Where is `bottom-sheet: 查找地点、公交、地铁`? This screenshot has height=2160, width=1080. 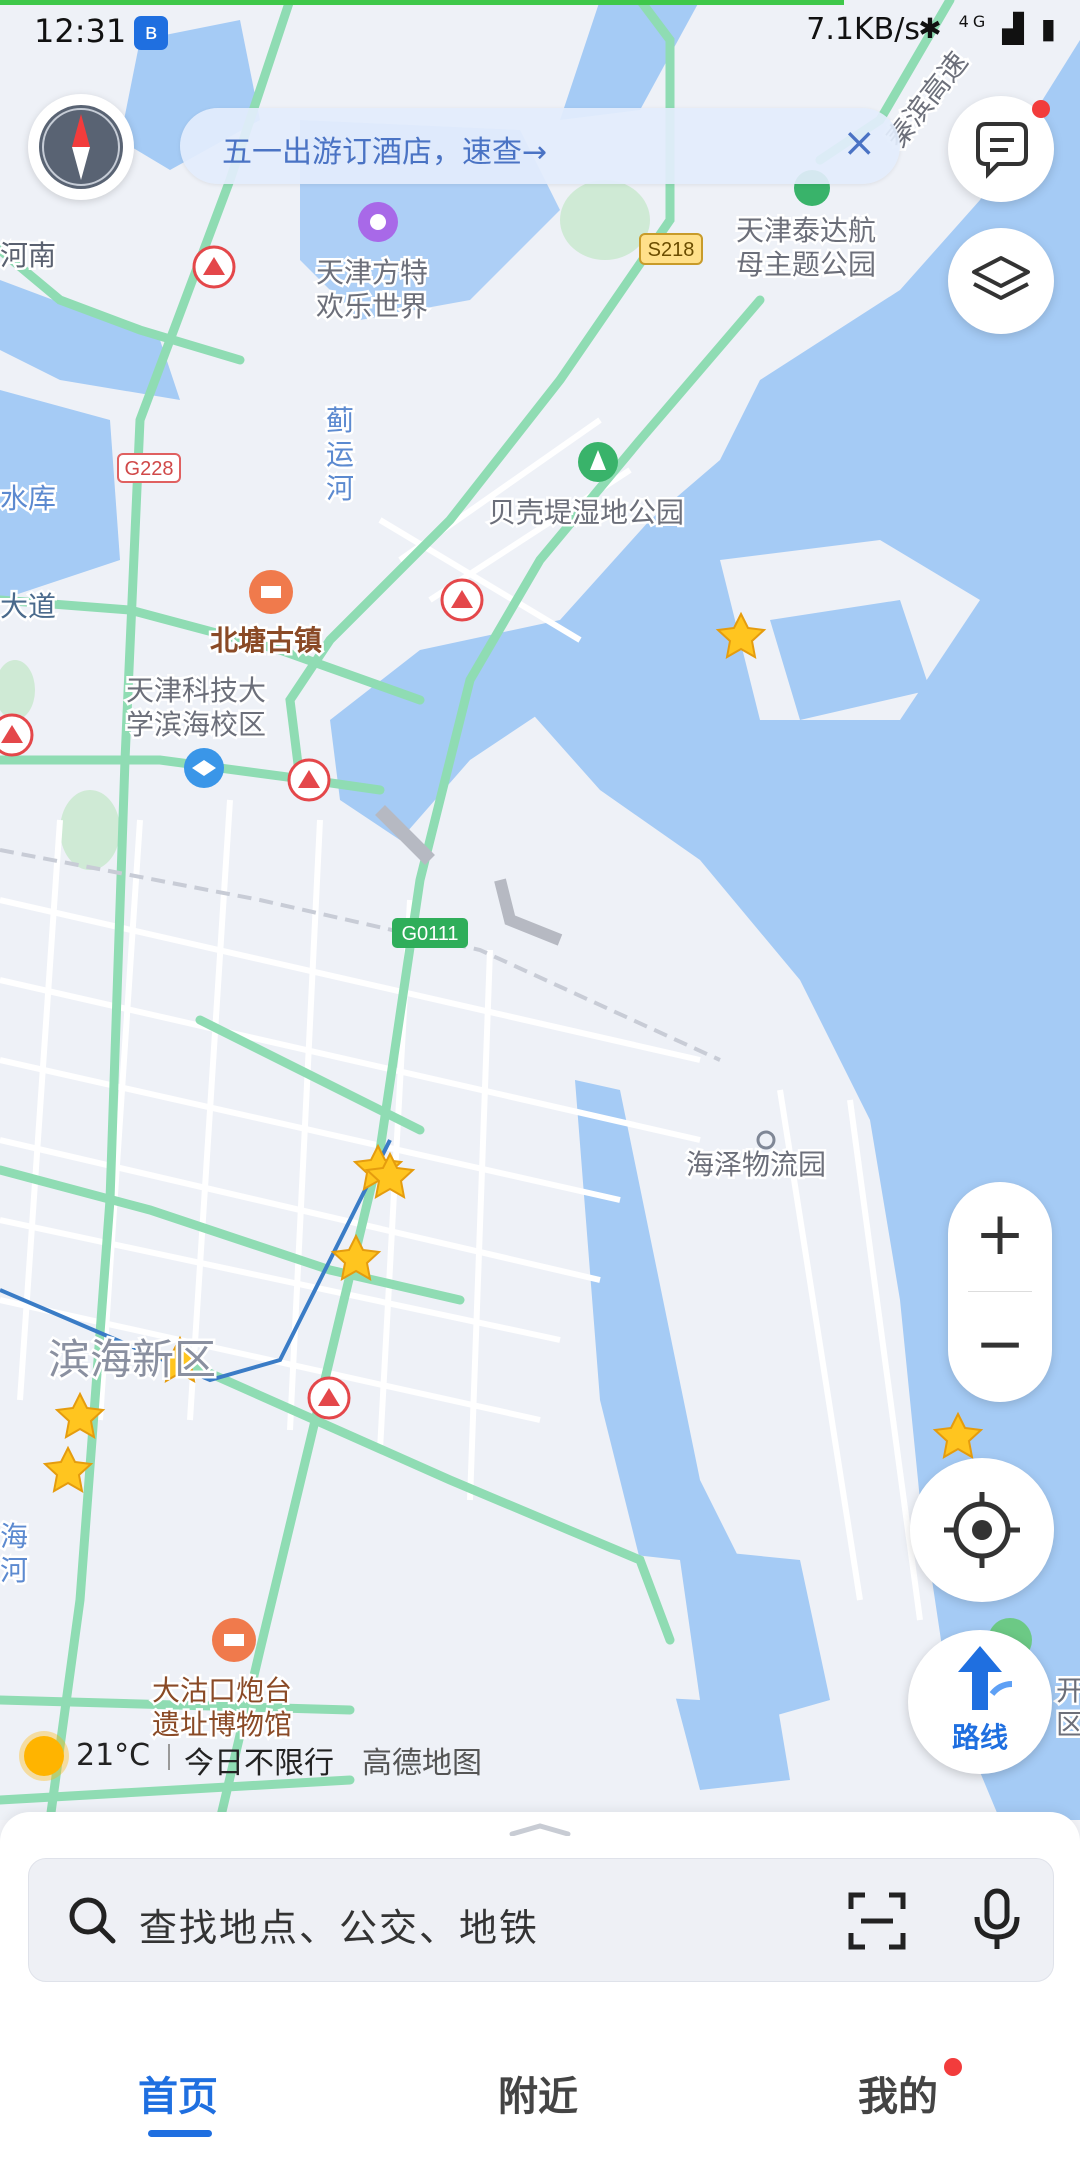
bottom-sheet: 查找地点、公交、地铁 is located at coordinates (540, 1917).